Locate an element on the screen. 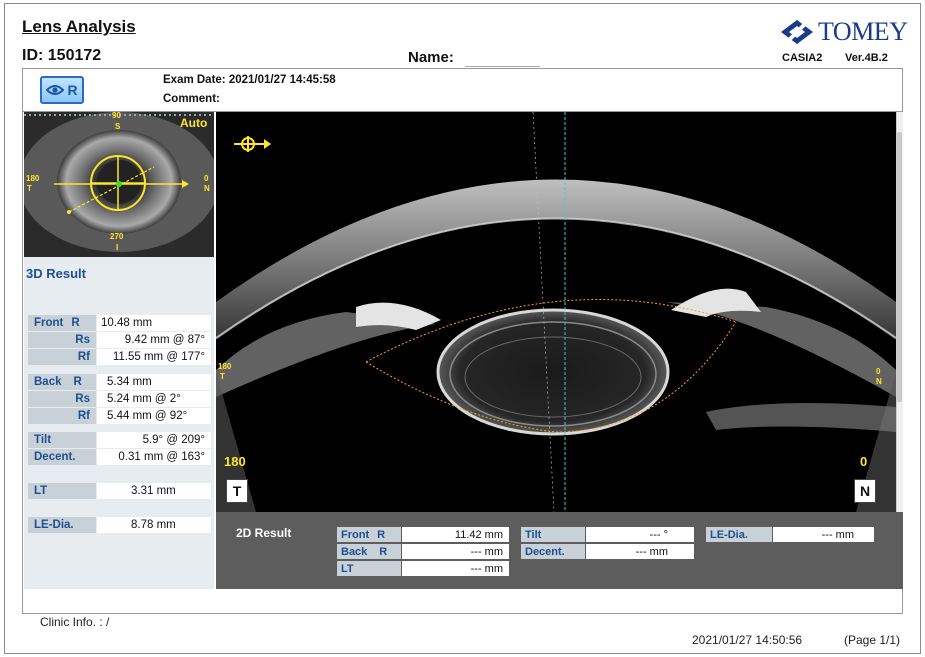  r2d-front-label: Front is located at coordinates (355, 534).